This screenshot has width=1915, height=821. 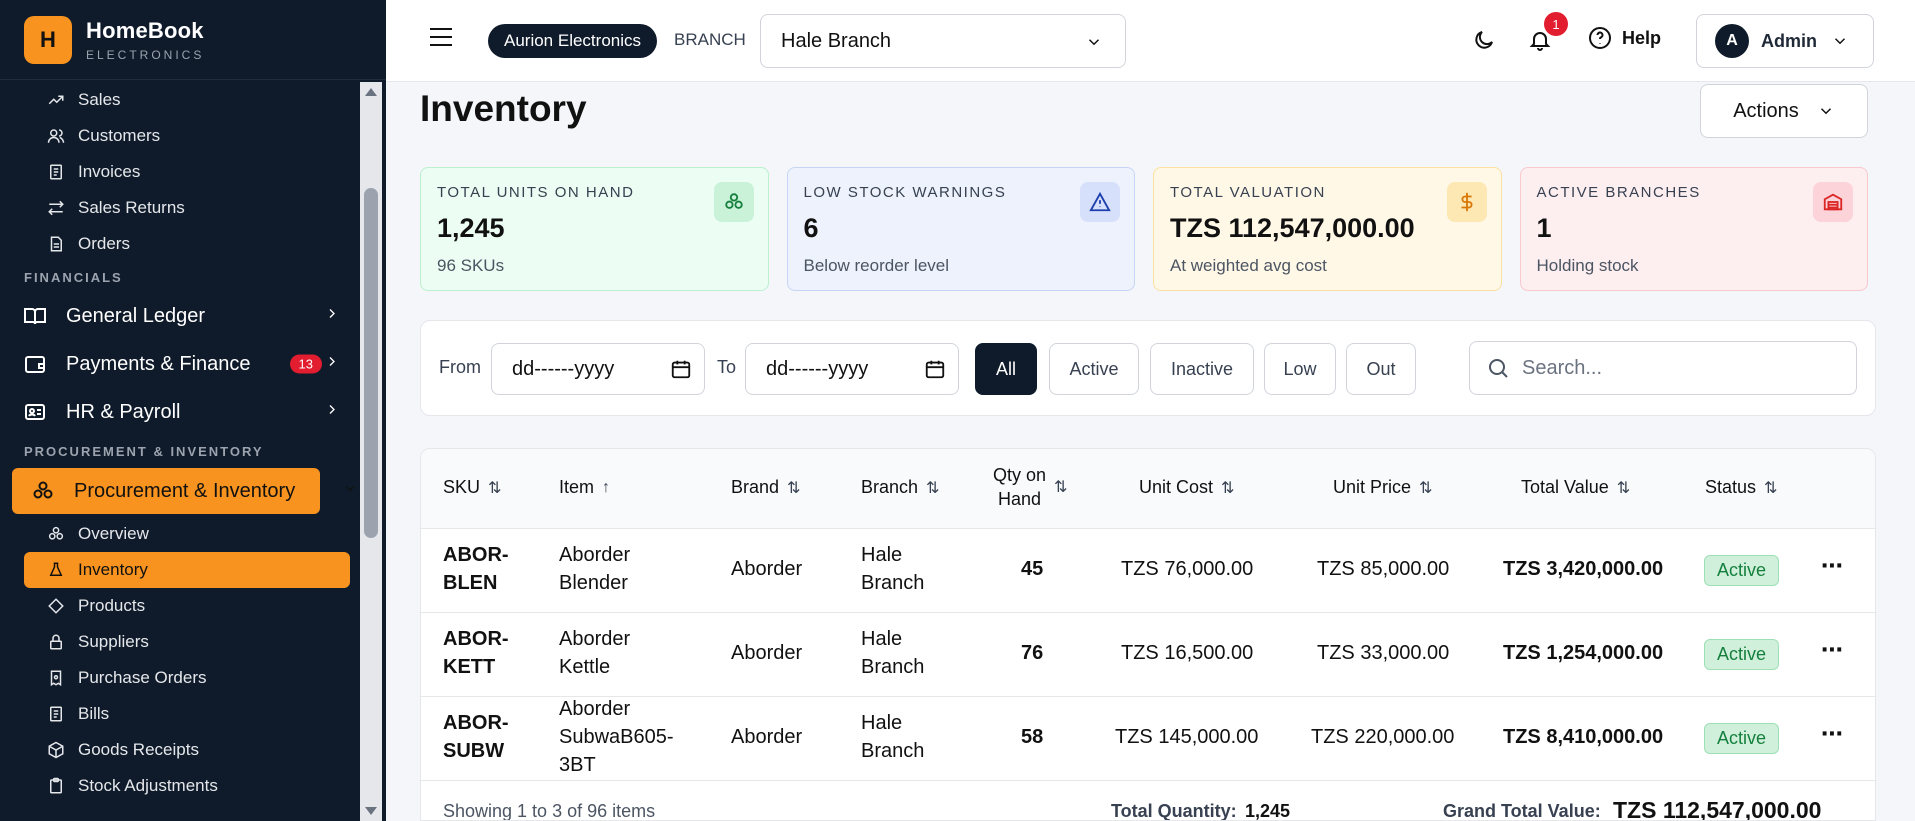 What do you see at coordinates (180, 606) in the screenshot?
I see `sidebar-item-products: Products` at bounding box center [180, 606].